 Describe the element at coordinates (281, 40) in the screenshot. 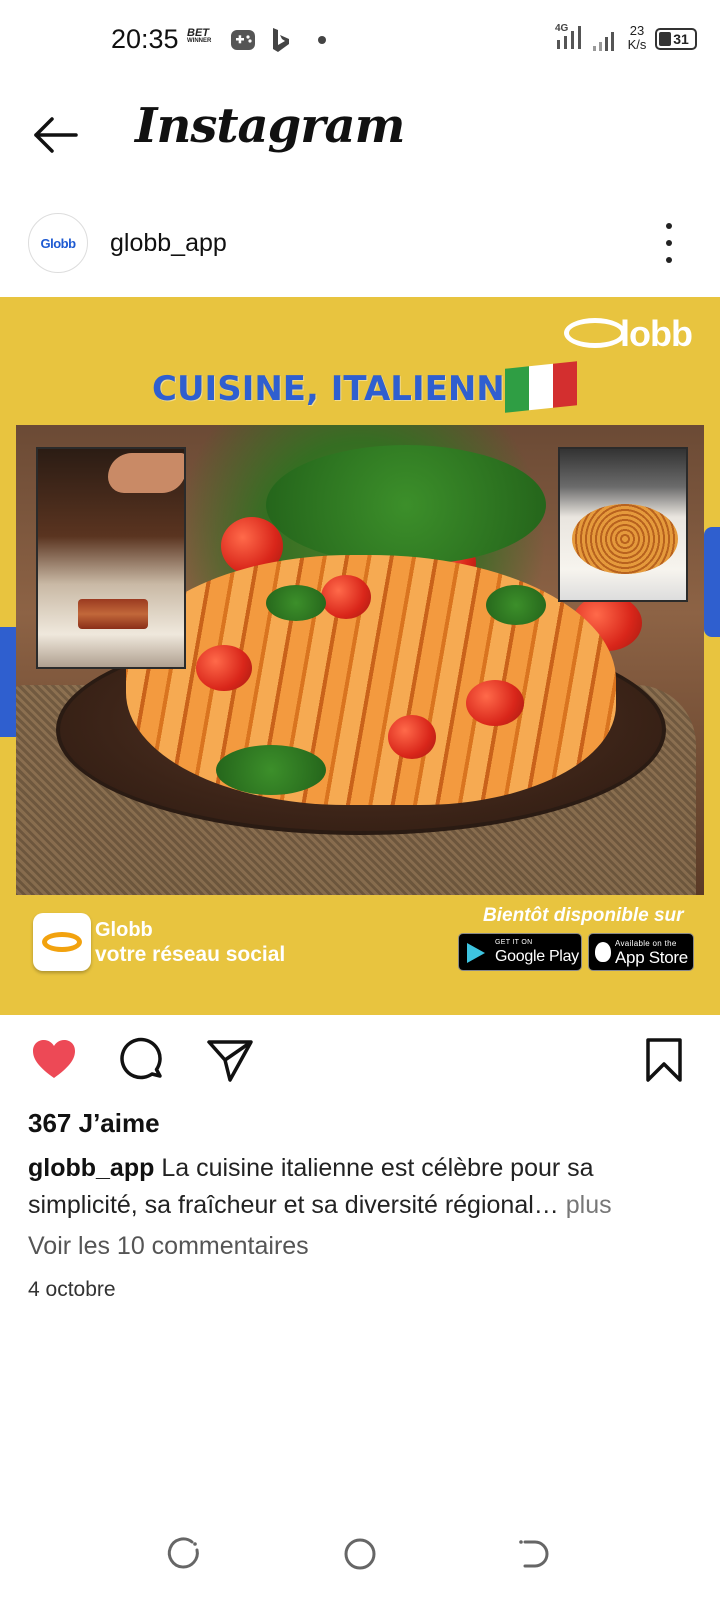

I see `bing-icon` at that location.